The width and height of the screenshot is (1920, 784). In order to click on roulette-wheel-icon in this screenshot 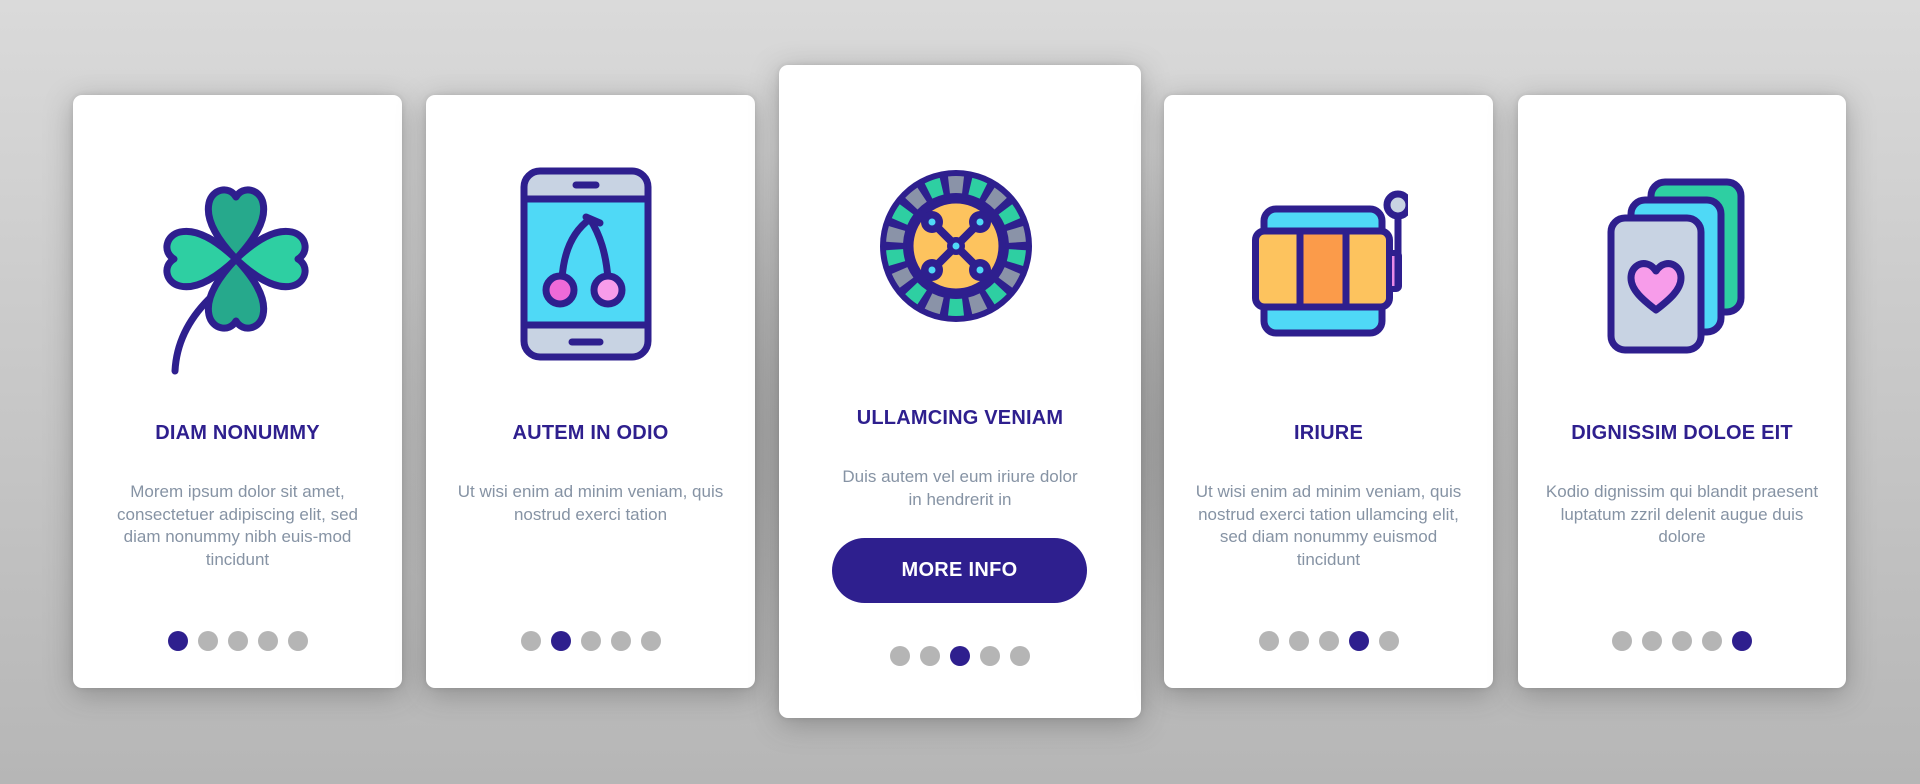, I will do `click(956, 246)`.